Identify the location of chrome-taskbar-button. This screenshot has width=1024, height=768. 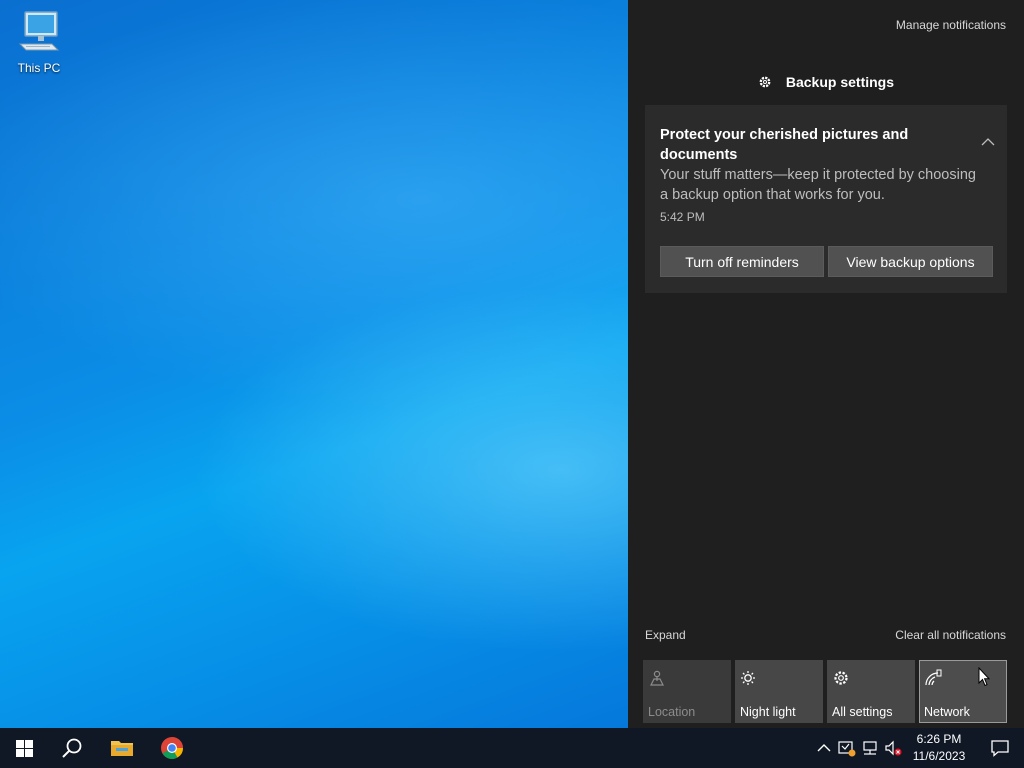
(172, 748).